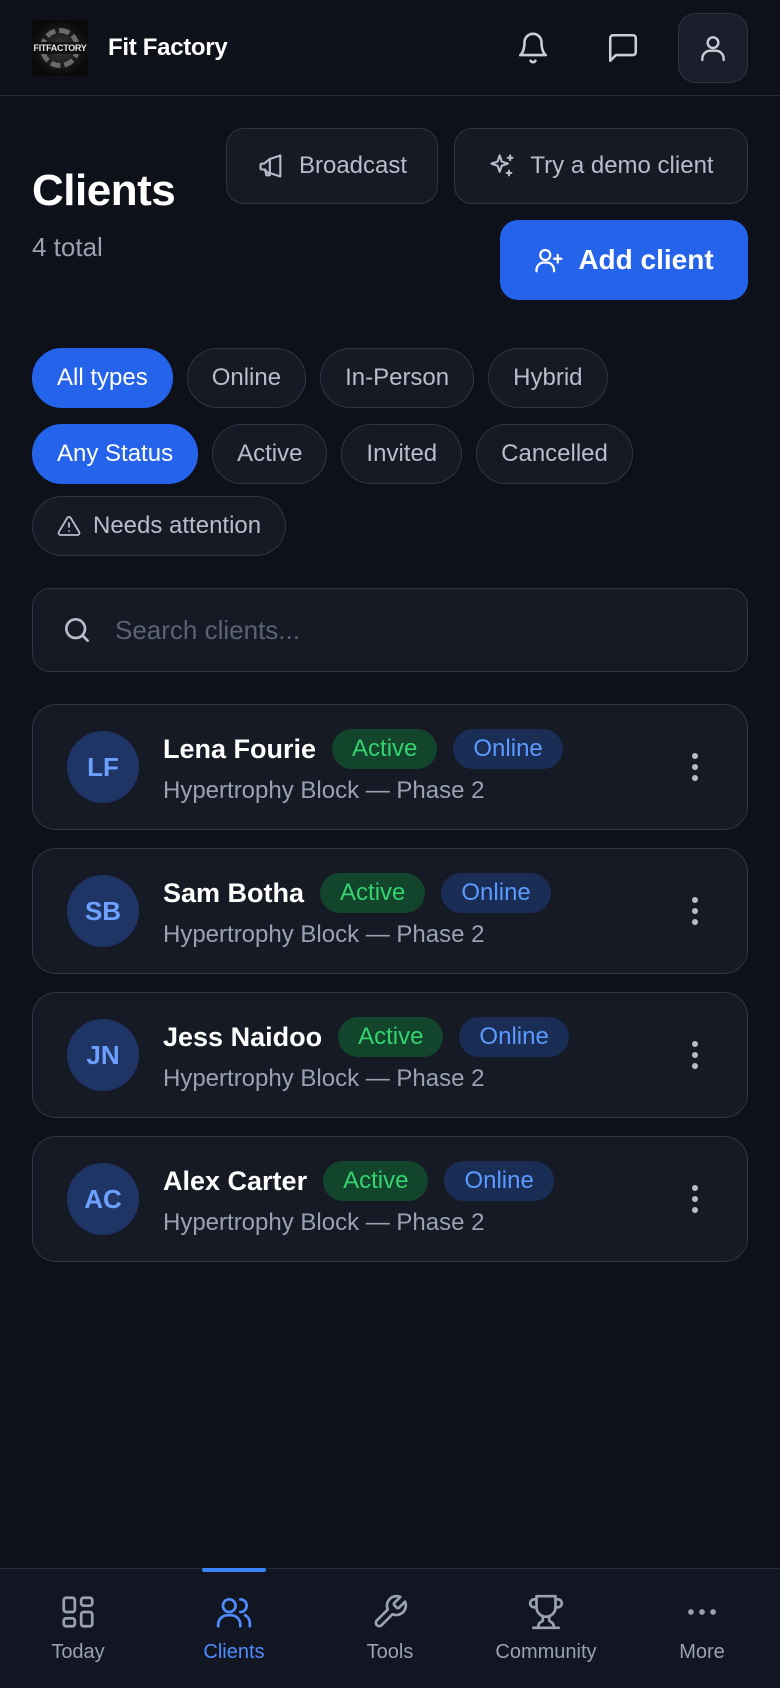 The height and width of the screenshot is (1688, 780). I want to click on trophy-icon, so click(546, 1612).